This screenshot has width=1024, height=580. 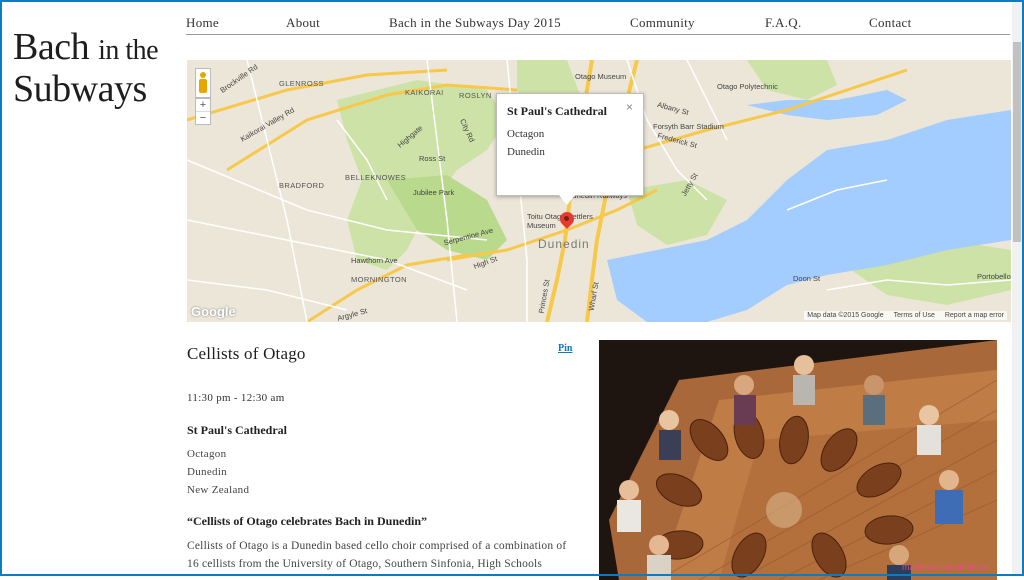 I want to click on event-time: 11:30 pm - 12:30 am, so click(x=236, y=398).